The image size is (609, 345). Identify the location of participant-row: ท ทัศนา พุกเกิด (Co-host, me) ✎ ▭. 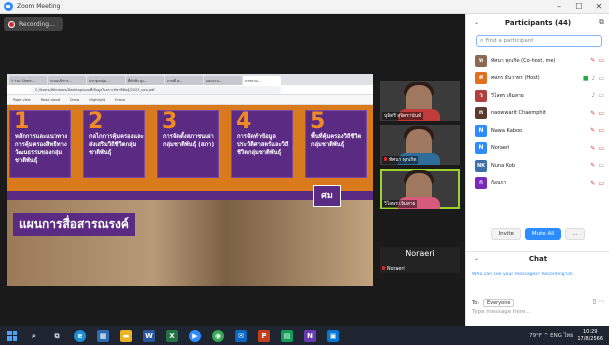
(537, 61).